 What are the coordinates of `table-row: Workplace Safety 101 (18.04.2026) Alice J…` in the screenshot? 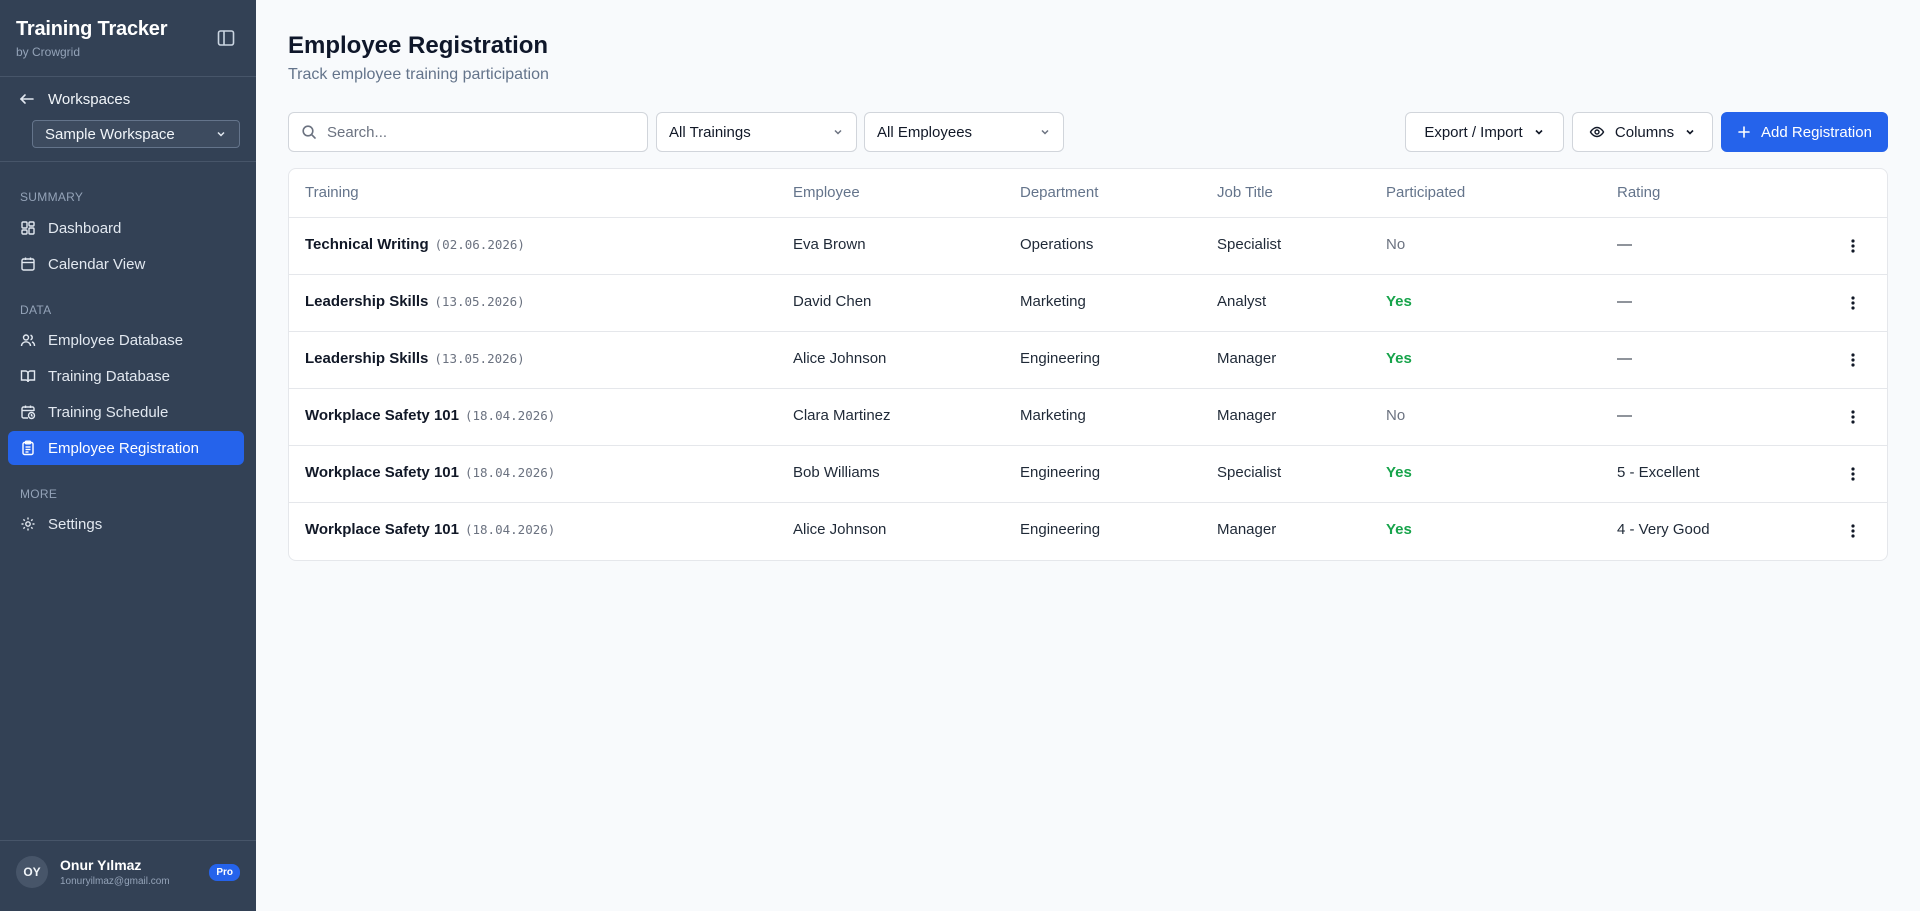 It's located at (1088, 531).